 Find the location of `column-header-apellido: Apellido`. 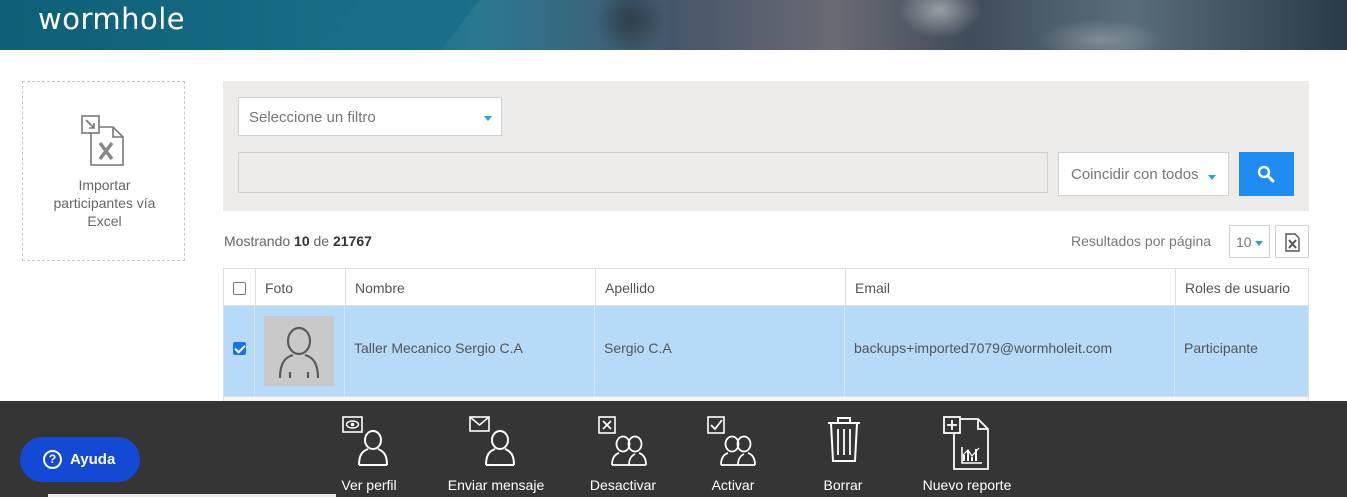

column-header-apellido: Apellido is located at coordinates (721, 287).